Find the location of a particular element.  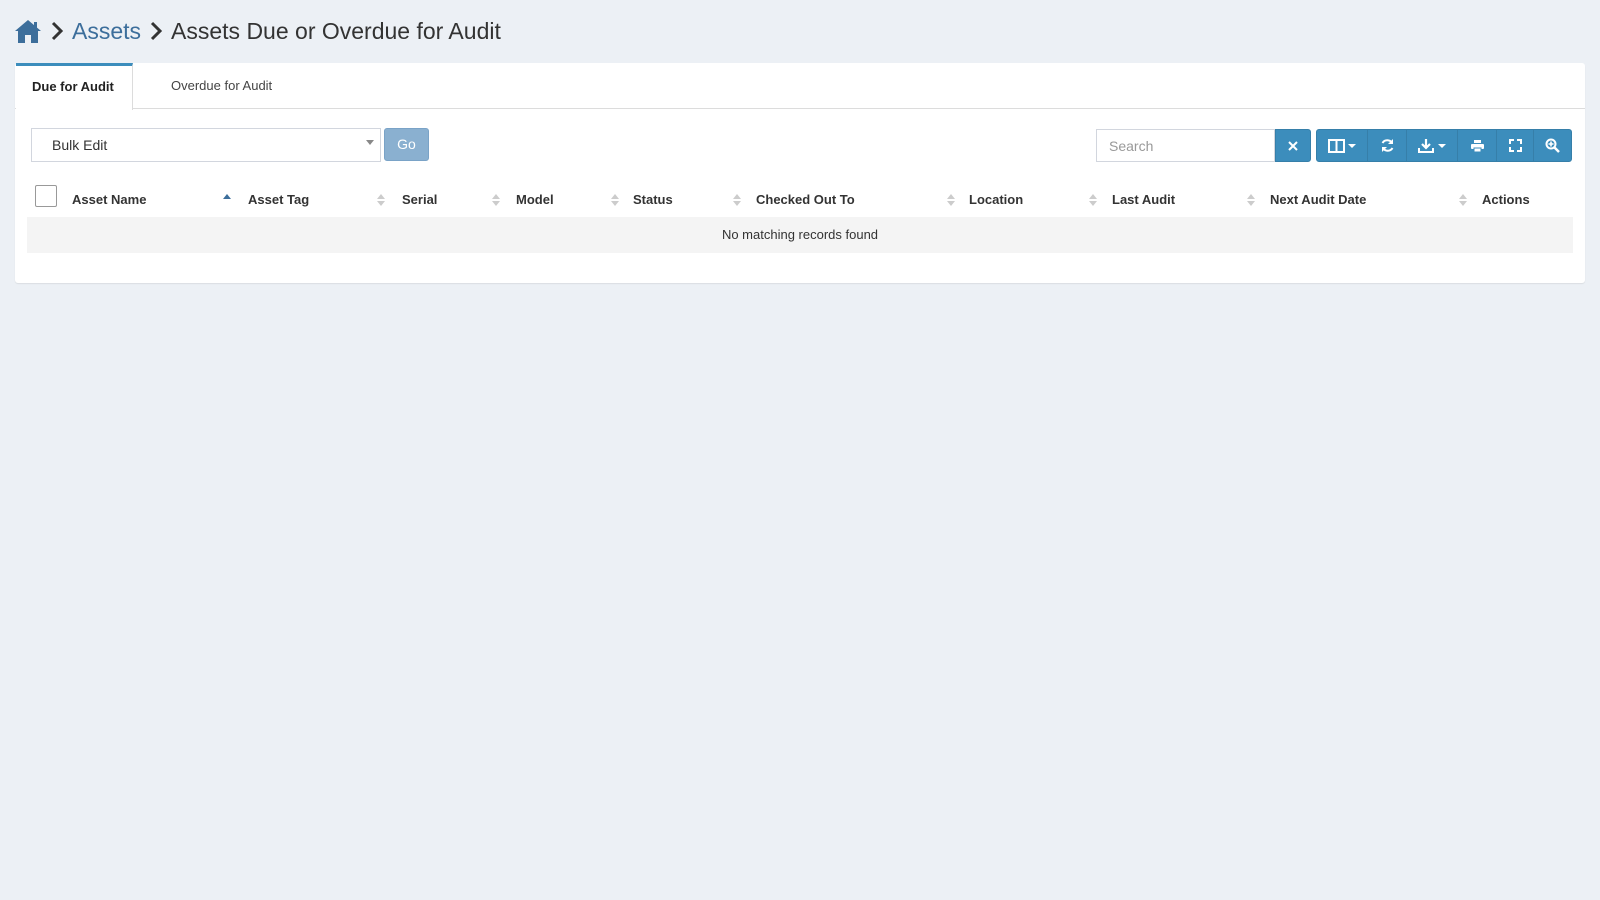

columns-dropdown-icon is located at coordinates (1342, 145).